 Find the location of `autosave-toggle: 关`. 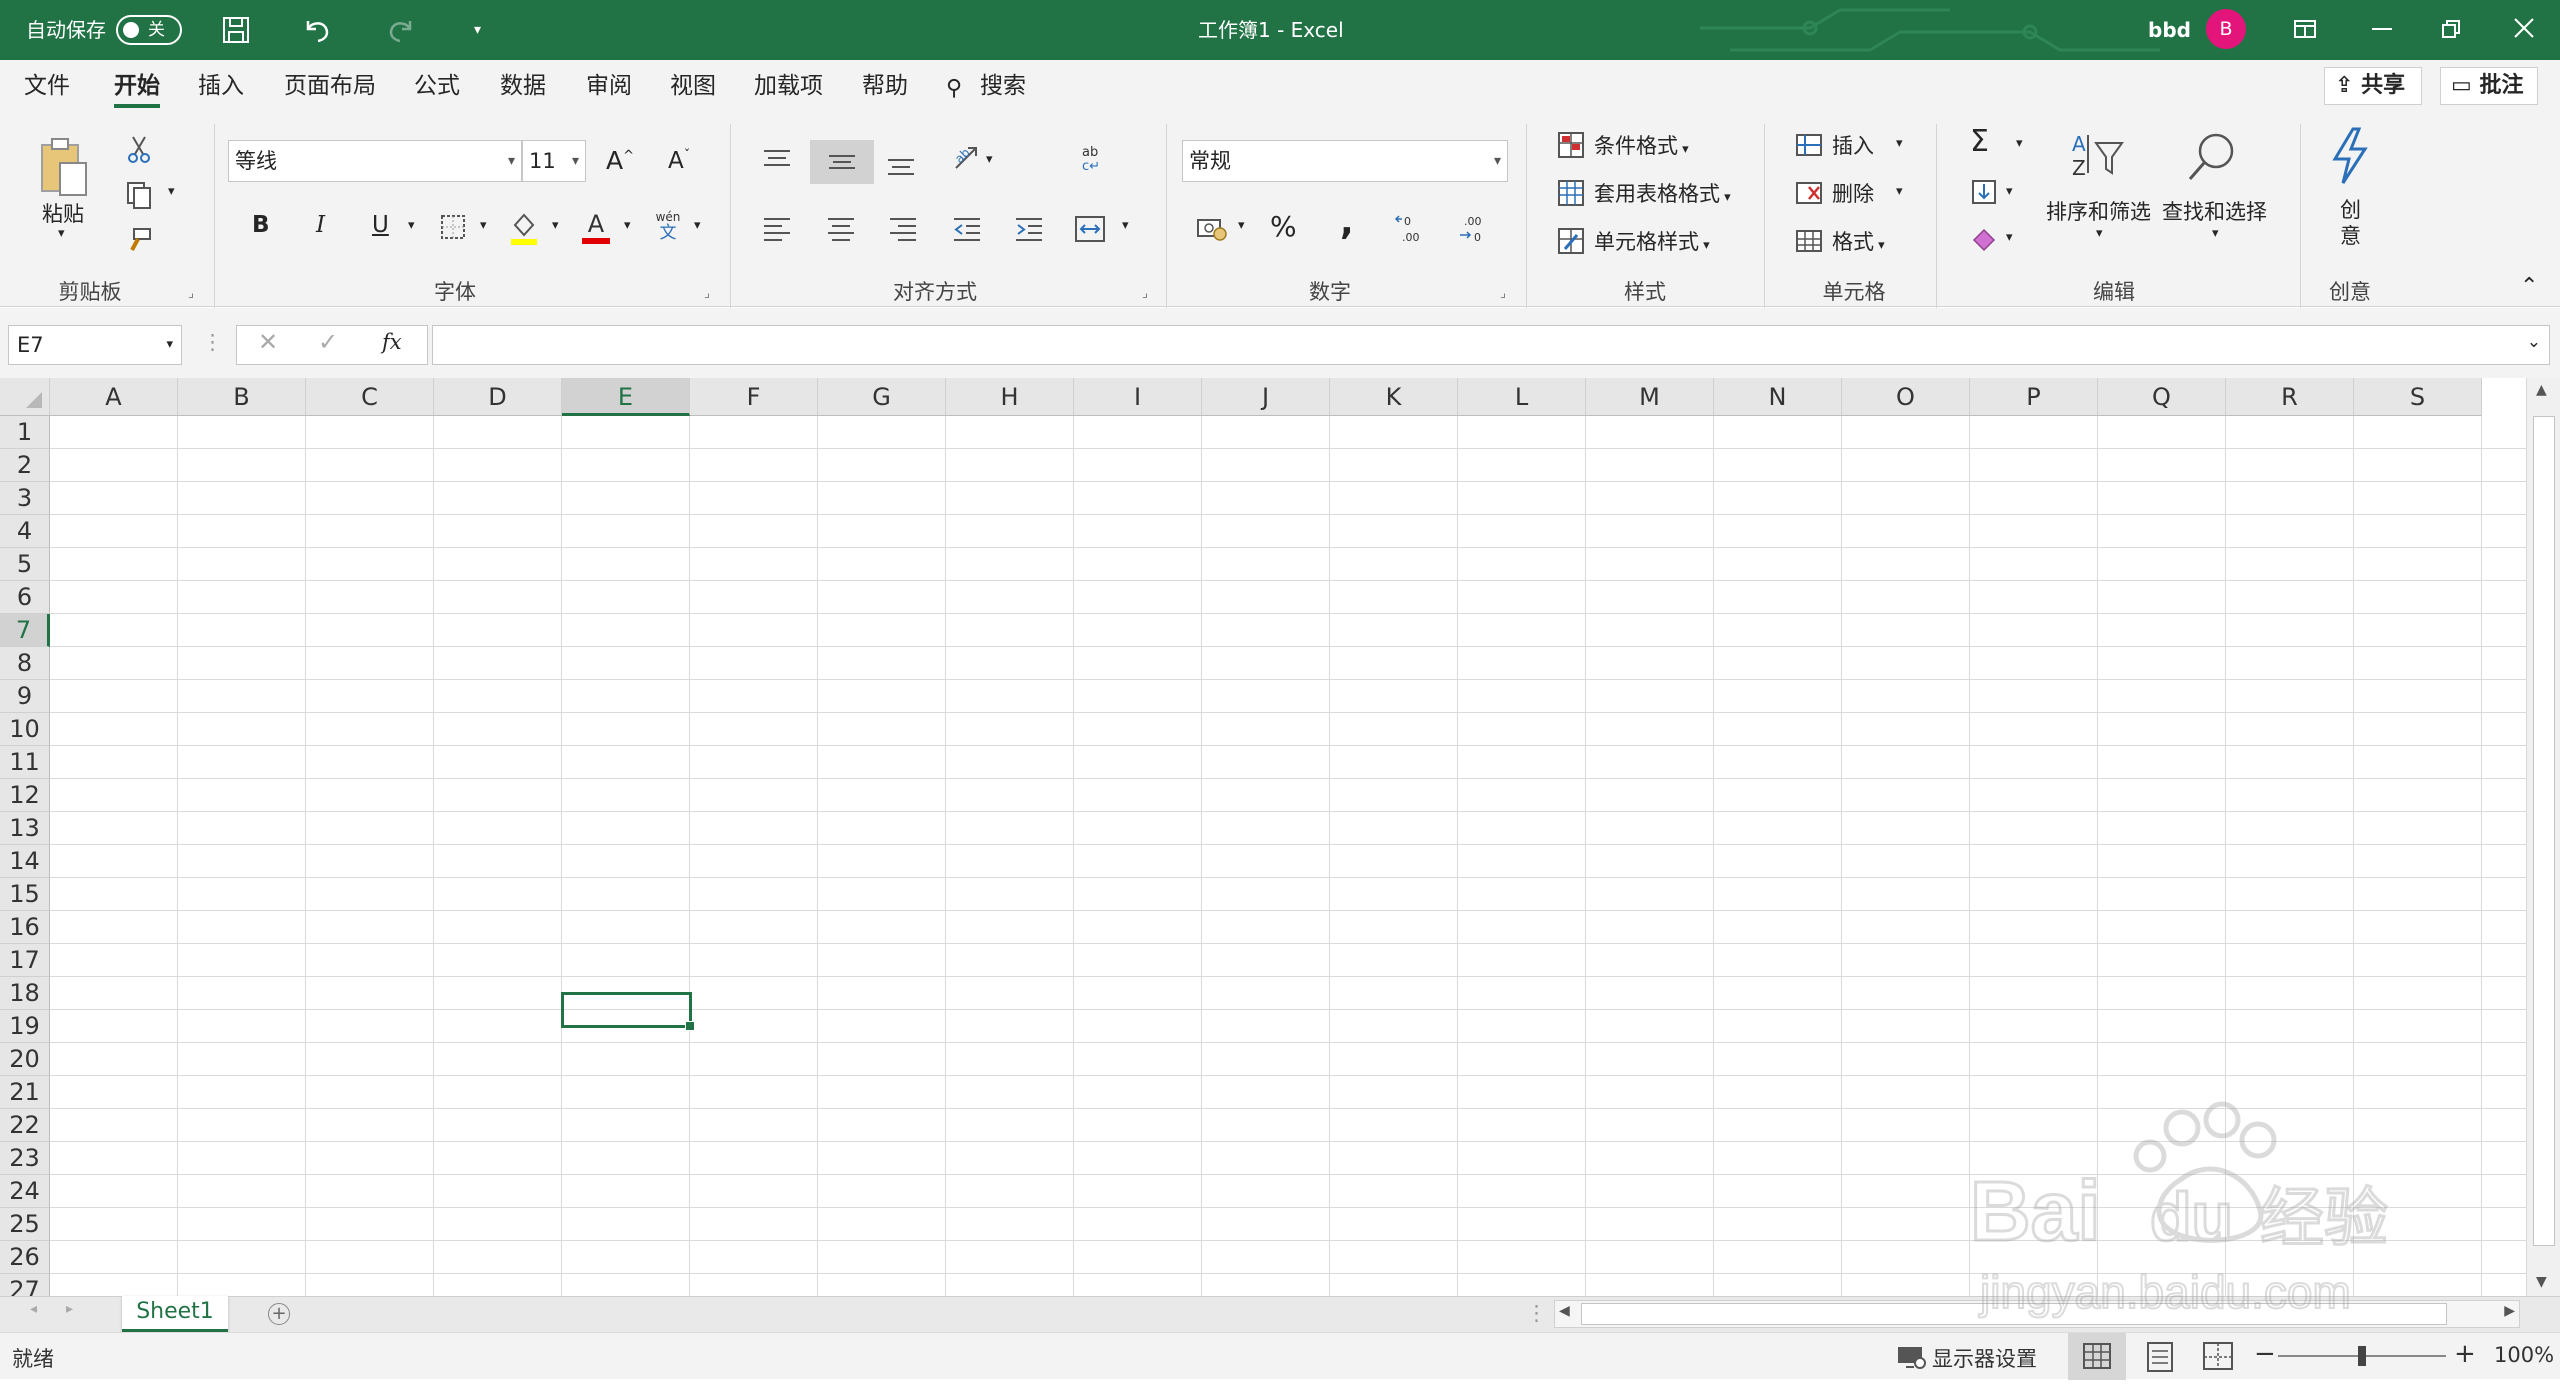

autosave-toggle: 关 is located at coordinates (149, 30).